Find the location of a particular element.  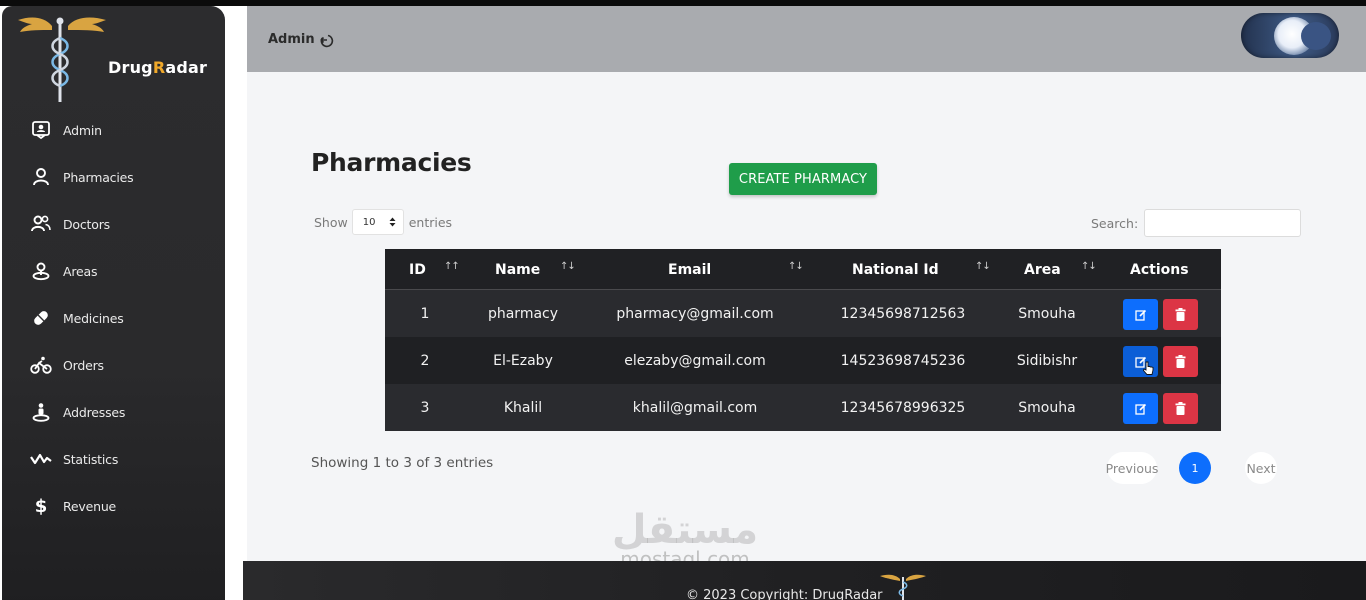

cell-email: elezaby@gmail.com is located at coordinates (695, 360).